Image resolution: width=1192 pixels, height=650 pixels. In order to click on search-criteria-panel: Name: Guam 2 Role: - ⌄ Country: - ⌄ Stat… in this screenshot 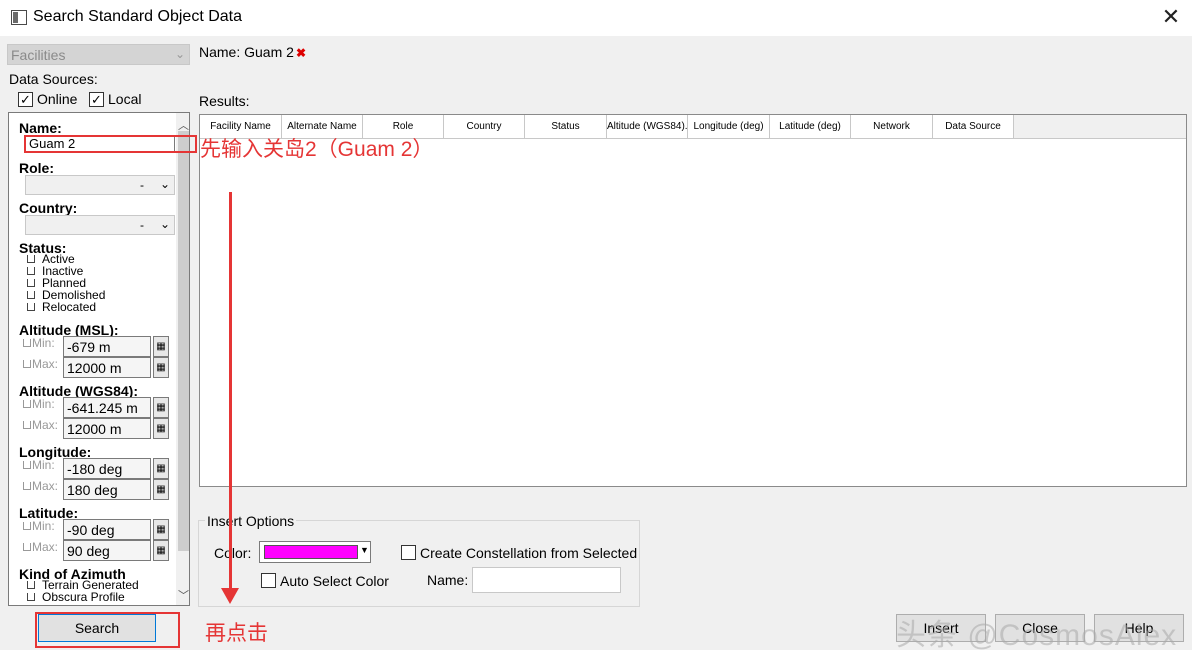, I will do `click(99, 359)`.